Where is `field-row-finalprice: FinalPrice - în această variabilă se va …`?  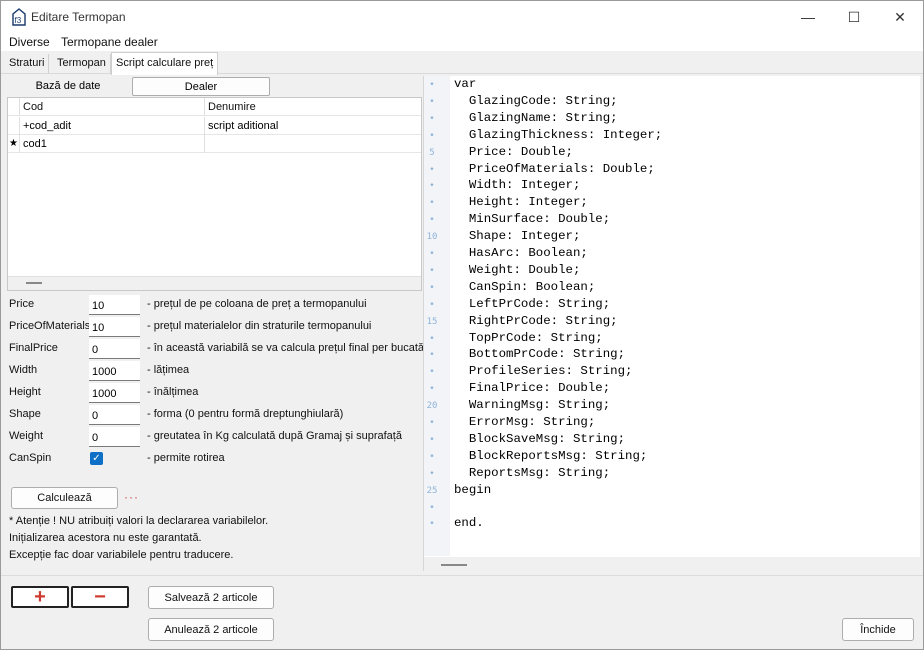
field-row-finalprice: FinalPrice - în această variabilă se va … is located at coordinates (212, 349).